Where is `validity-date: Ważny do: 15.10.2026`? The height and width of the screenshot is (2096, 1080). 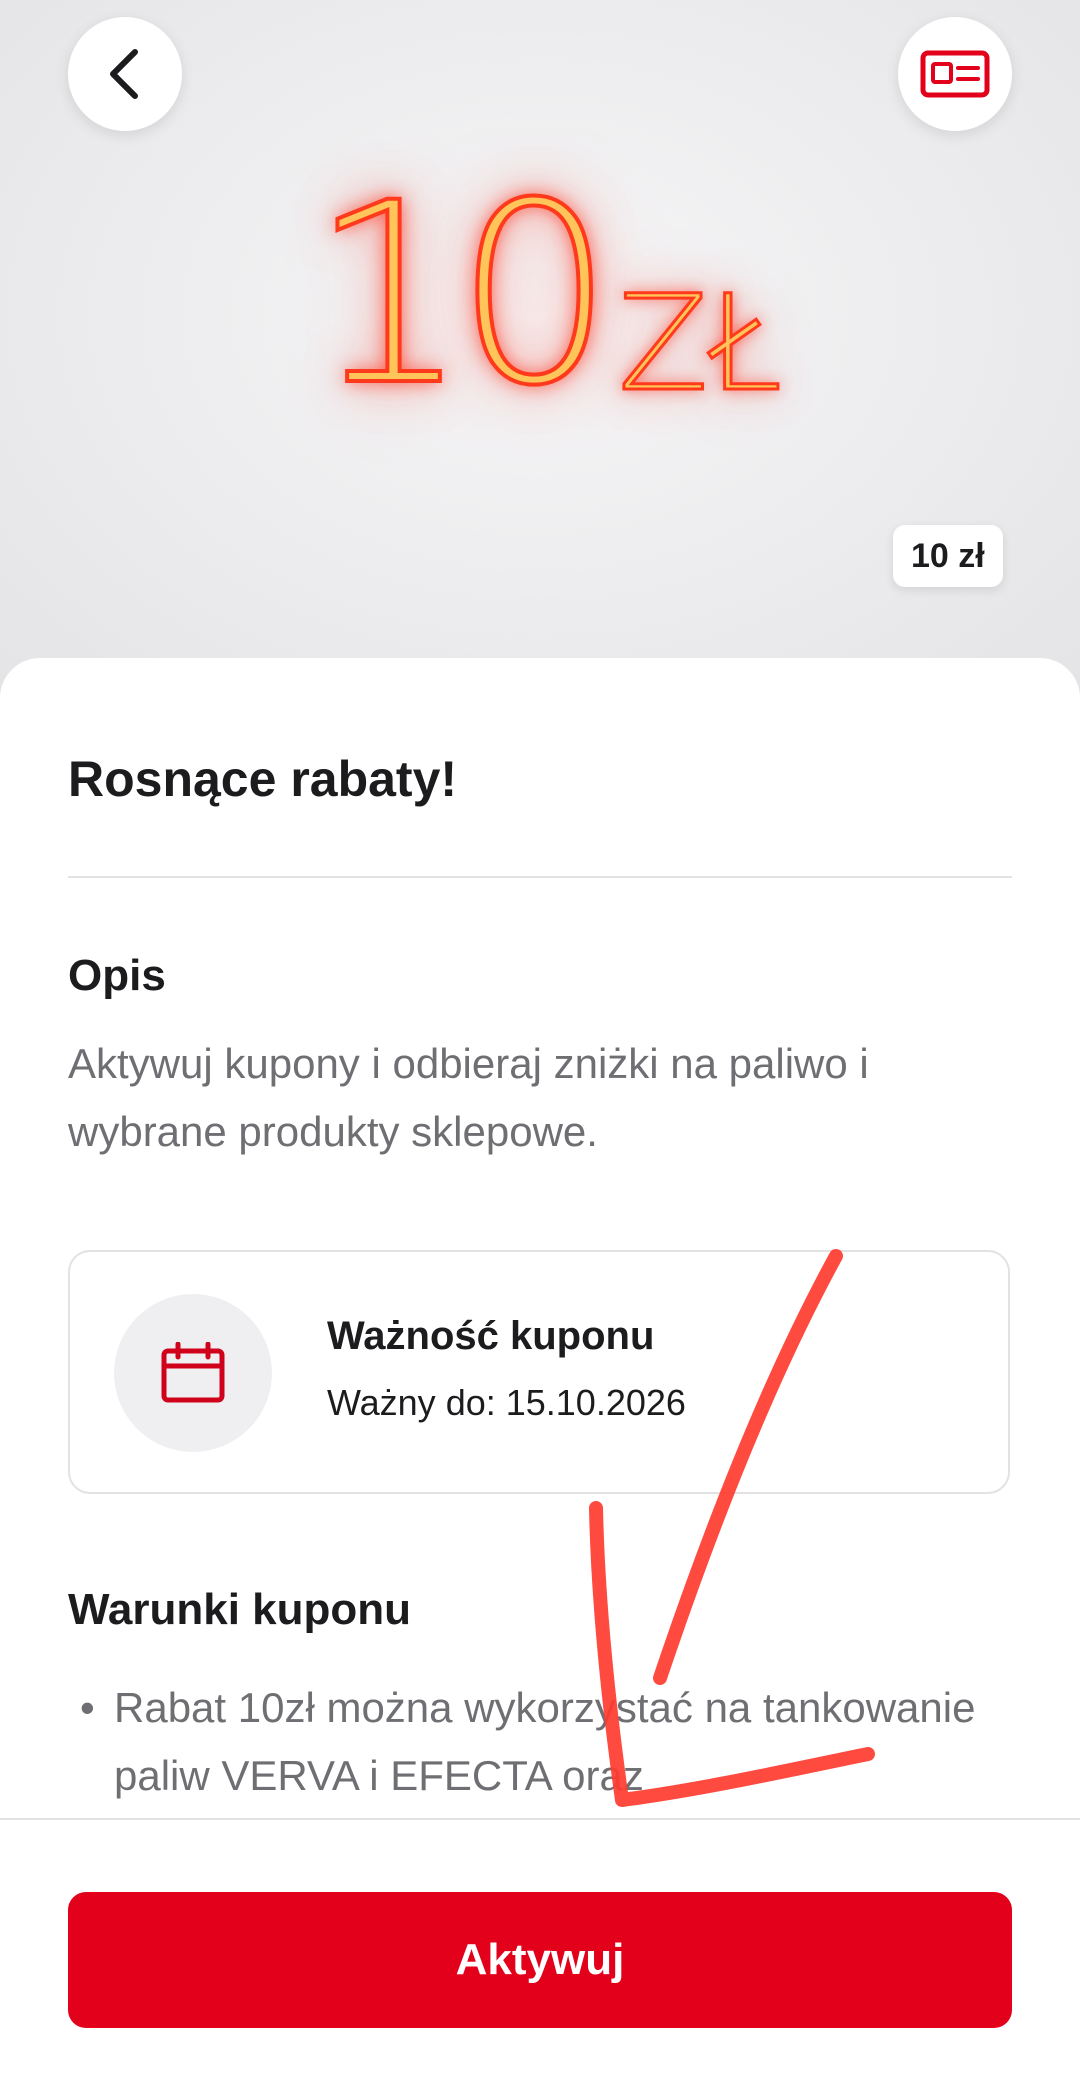
validity-date: Ważny do: 15.10.2026 is located at coordinates (506, 1402).